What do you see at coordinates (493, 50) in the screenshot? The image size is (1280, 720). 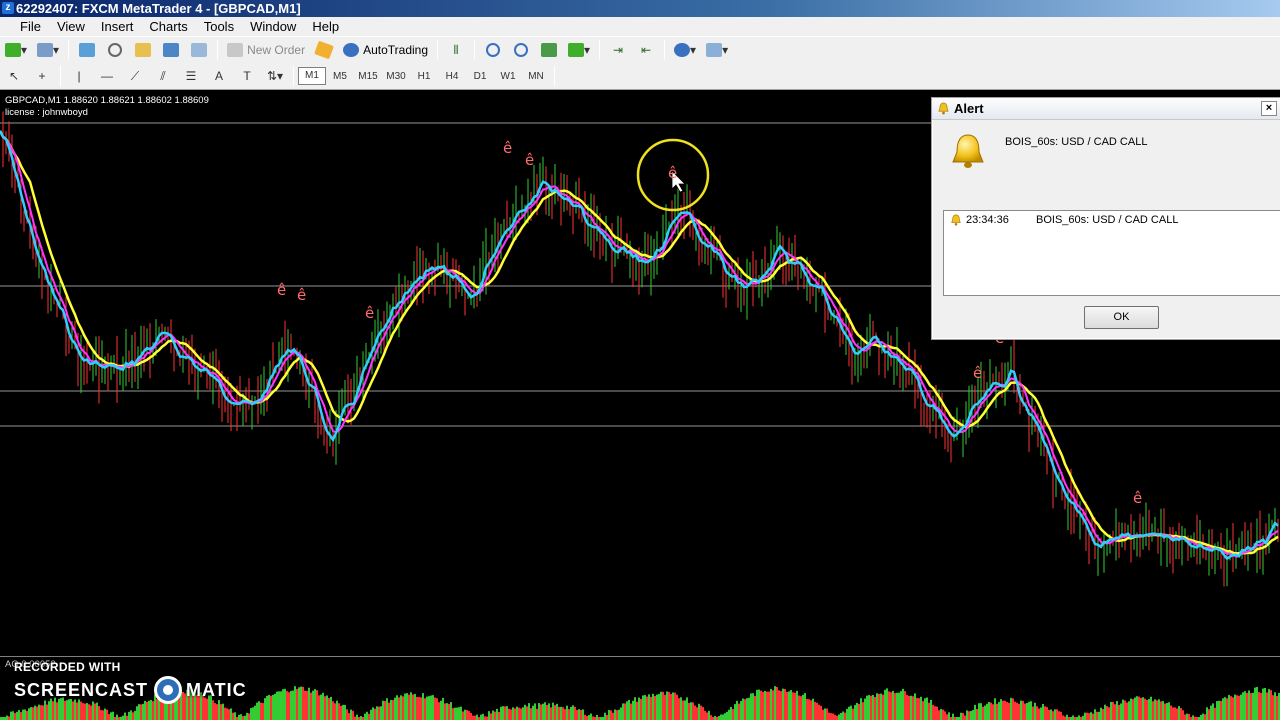 I see `zoom-in-button` at bounding box center [493, 50].